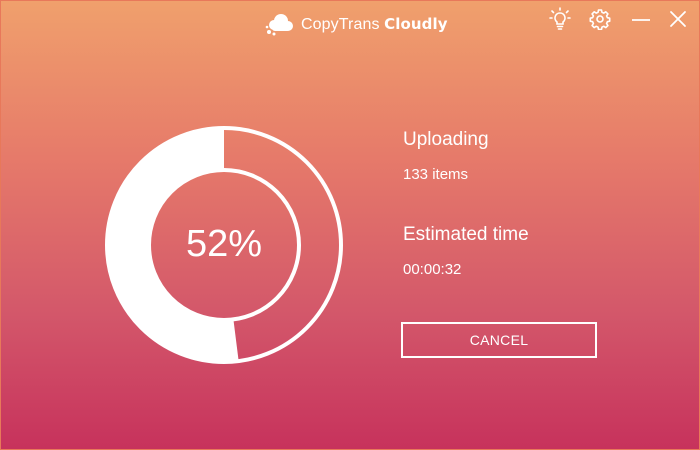 Image resolution: width=700 pixels, height=450 pixels. Describe the element at coordinates (466, 234) in the screenshot. I see `estimated-time-label: Estimated time` at that location.